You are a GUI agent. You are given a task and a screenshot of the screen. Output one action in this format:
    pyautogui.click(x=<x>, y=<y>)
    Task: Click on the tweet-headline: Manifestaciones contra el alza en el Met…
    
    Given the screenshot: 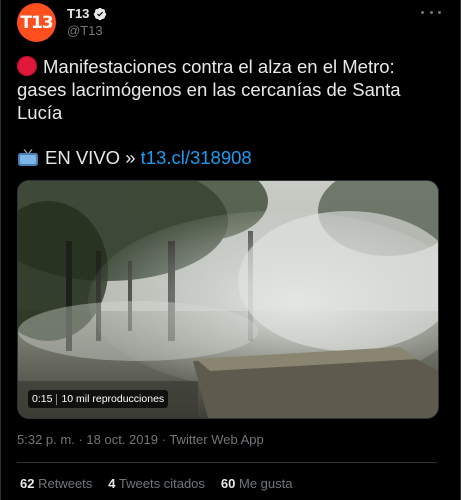 What is the action you would take?
    pyautogui.click(x=227, y=89)
    